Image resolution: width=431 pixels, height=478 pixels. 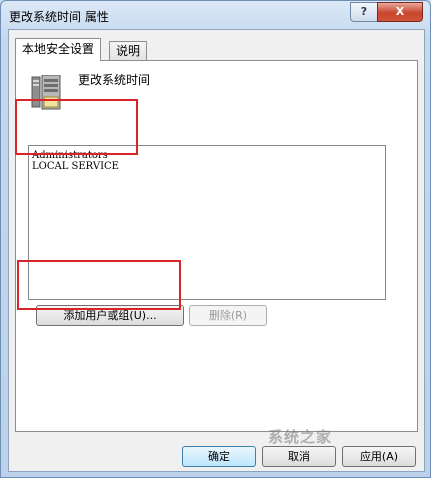 I want to click on tab-local-security-setting: 本地安全设置, so click(x=58, y=49).